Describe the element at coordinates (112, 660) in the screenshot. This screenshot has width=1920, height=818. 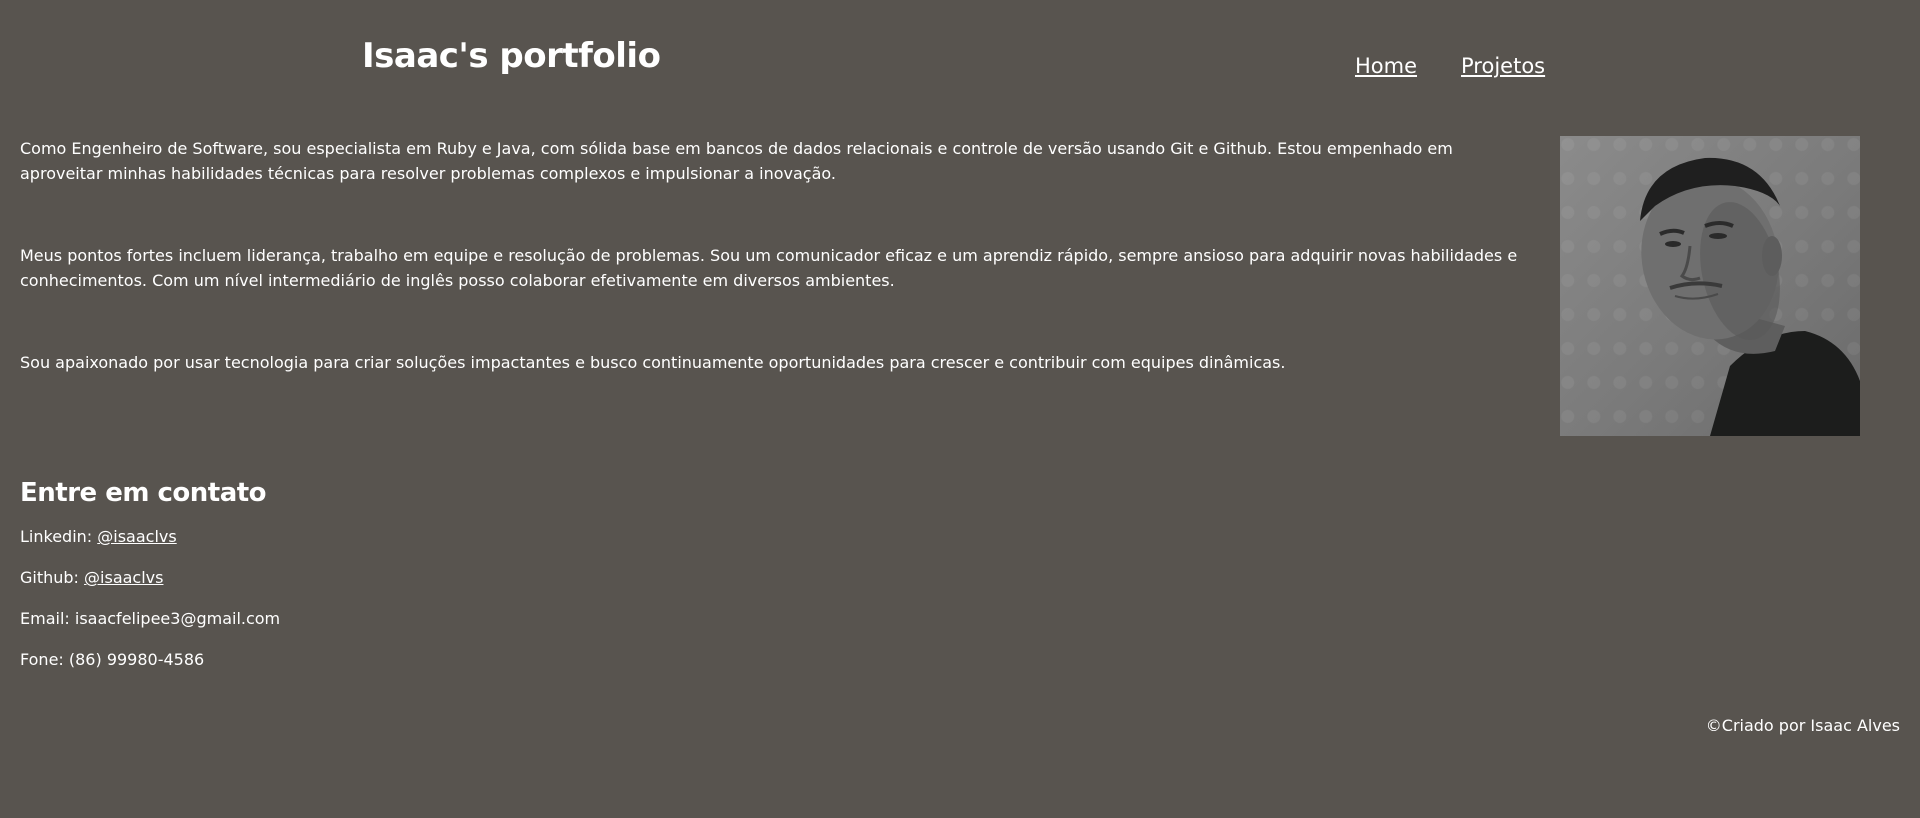
I see `contact-phone: Fone: (86) 99980-4586` at that location.